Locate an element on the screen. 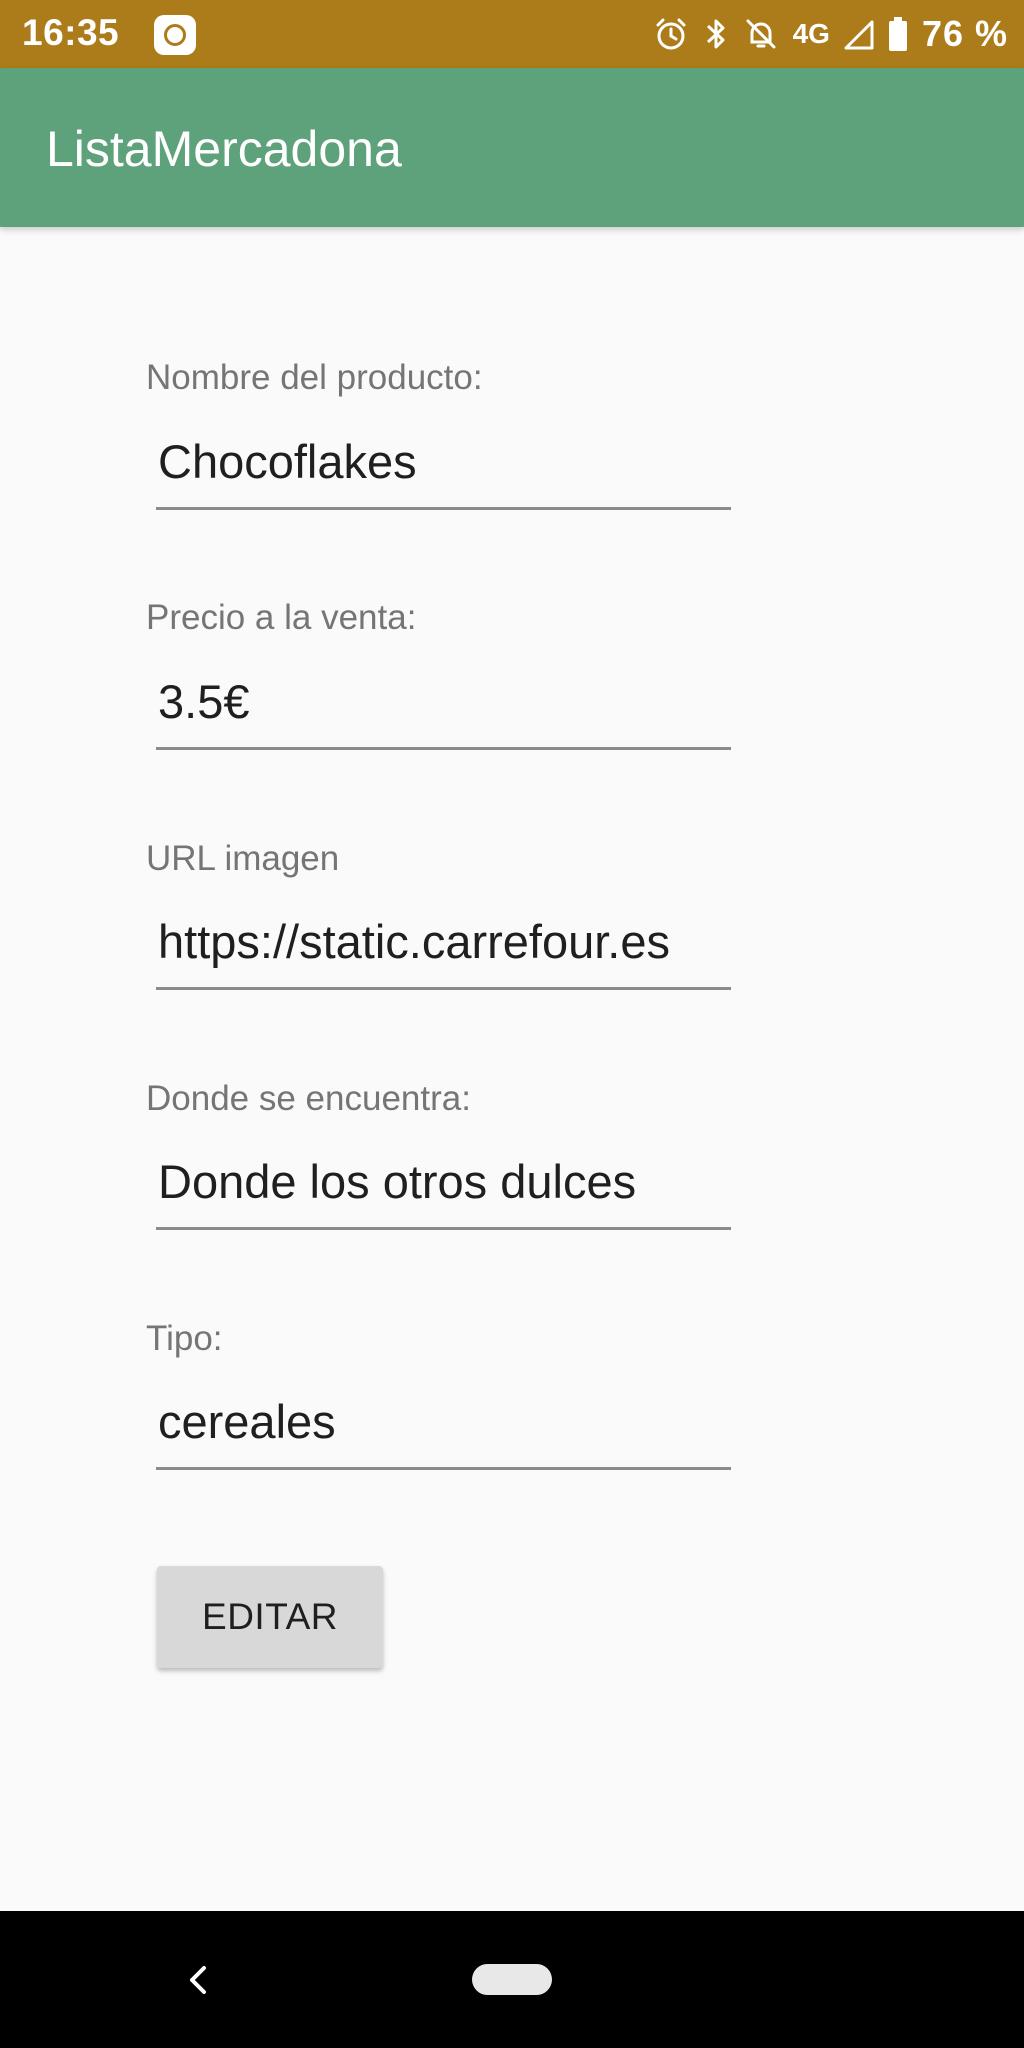  bluetooth-icon is located at coordinates (716, 34).